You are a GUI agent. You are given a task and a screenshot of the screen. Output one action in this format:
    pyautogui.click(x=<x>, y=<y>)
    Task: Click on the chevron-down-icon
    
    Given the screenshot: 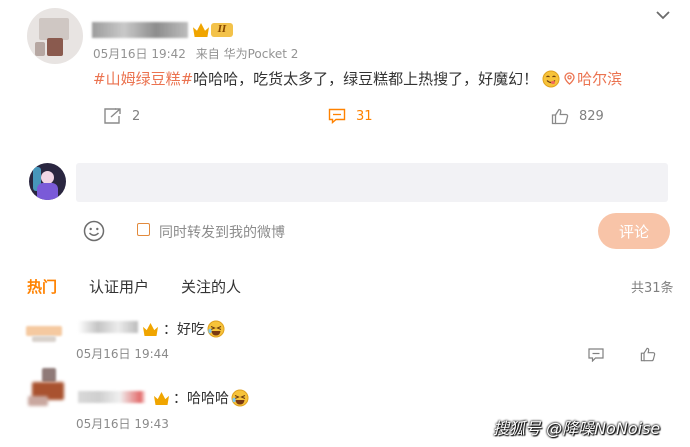 What is the action you would take?
    pyautogui.click(x=663, y=15)
    